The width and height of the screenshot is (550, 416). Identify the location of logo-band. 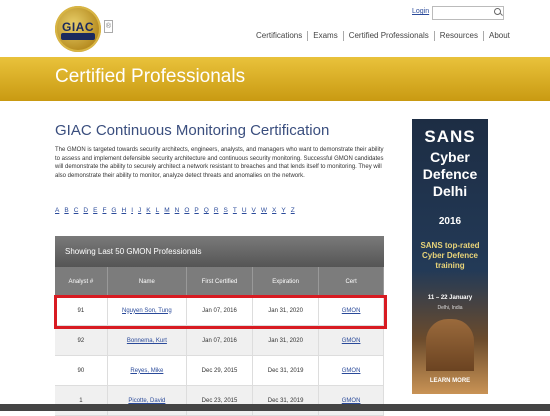
(78, 36).